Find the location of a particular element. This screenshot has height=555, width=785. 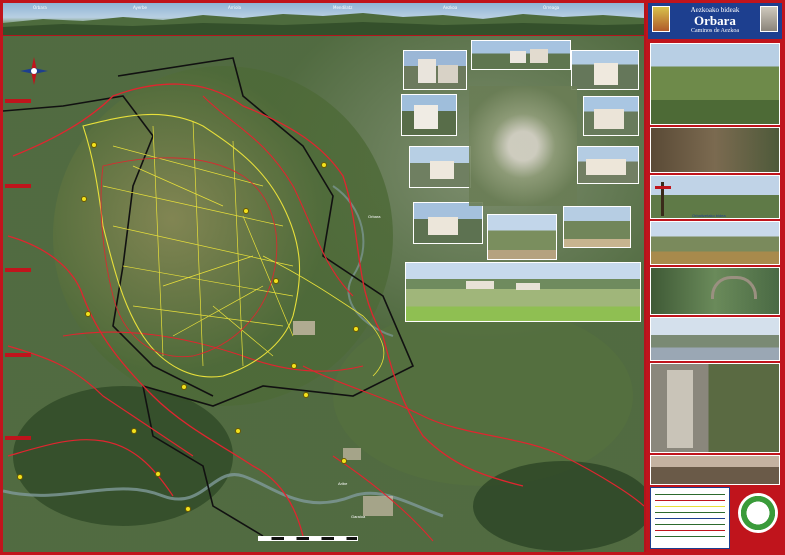

title-box: Aezkoako bideak Orbara Caminos de Aezkoa is located at coordinates (715, 21).